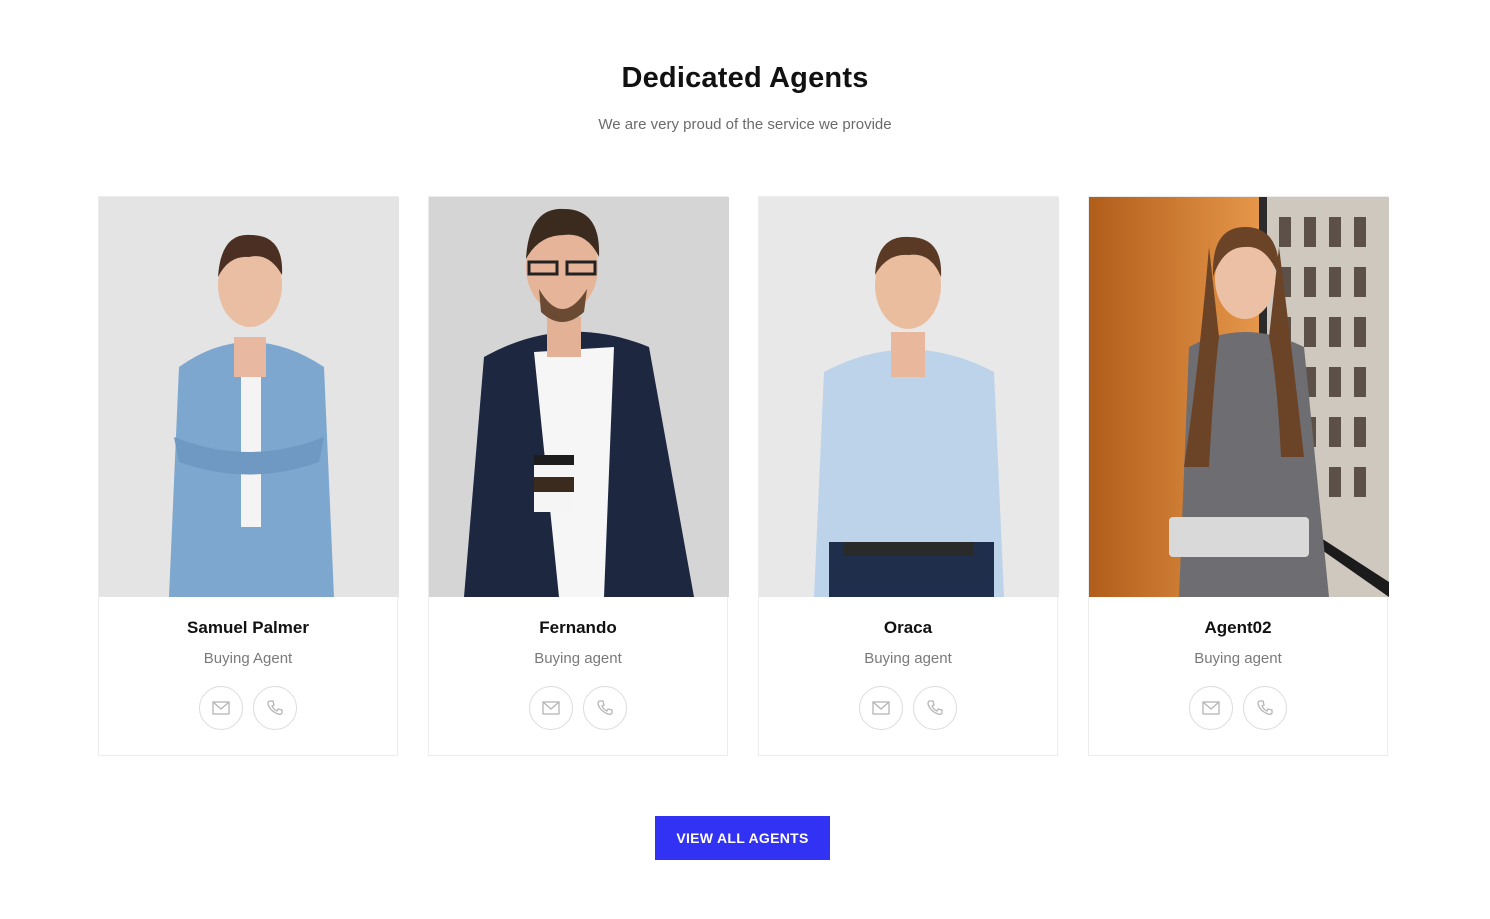 The width and height of the screenshot is (1490, 919). What do you see at coordinates (742, 838) in the screenshot?
I see `view-all-agents-button: VIEW ALL AGENTS` at bounding box center [742, 838].